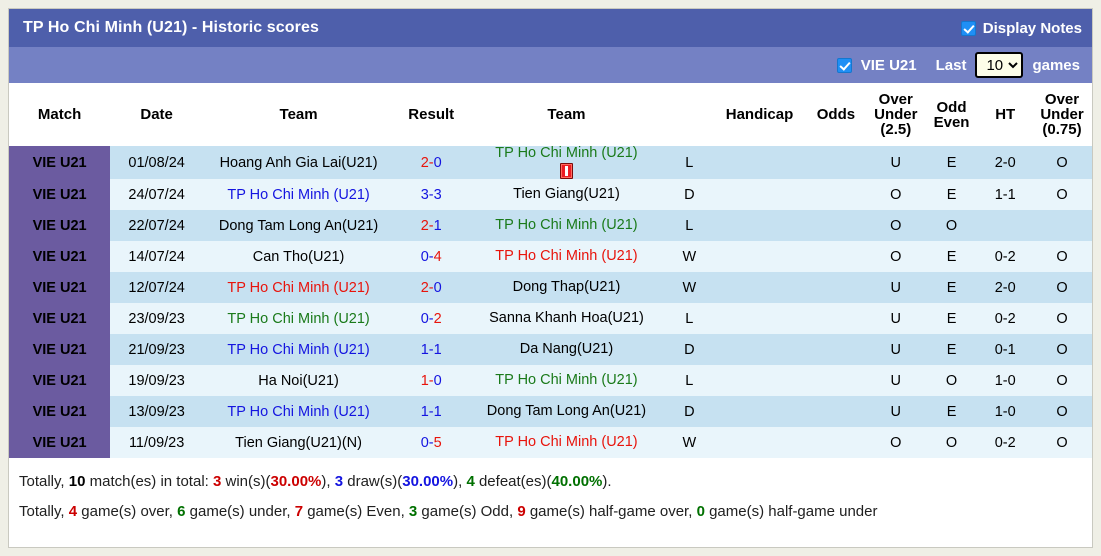  I want to click on cell-score: 0-4, so click(431, 256).